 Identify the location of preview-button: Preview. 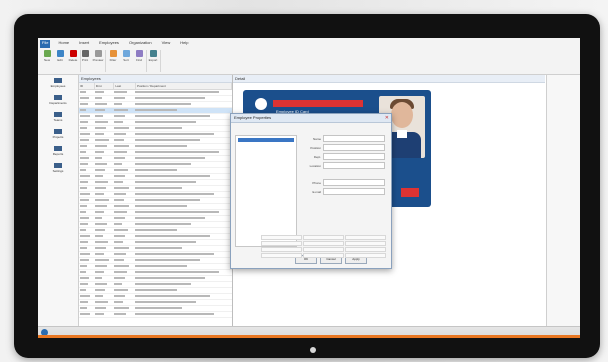
(98, 61).